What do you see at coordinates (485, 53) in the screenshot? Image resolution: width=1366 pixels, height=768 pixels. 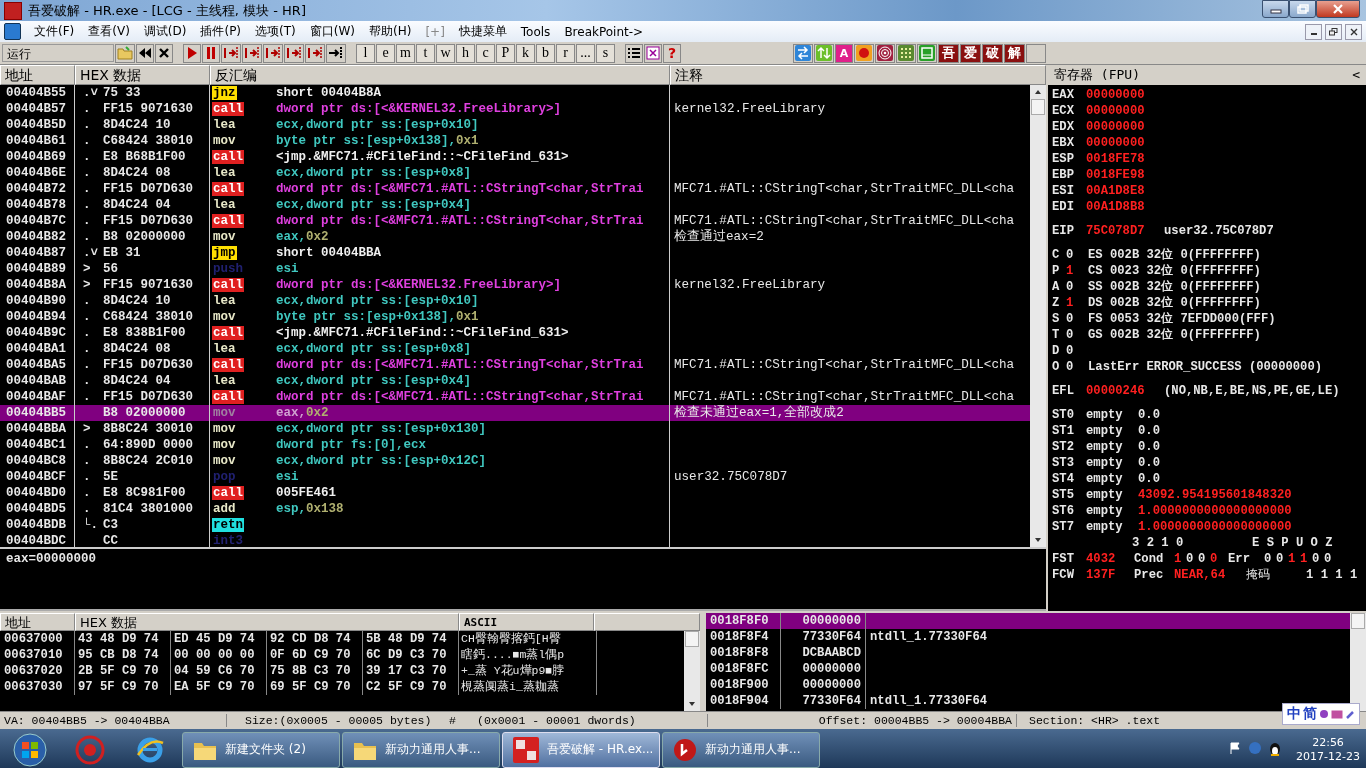 I see `toolbar-button: c` at bounding box center [485, 53].